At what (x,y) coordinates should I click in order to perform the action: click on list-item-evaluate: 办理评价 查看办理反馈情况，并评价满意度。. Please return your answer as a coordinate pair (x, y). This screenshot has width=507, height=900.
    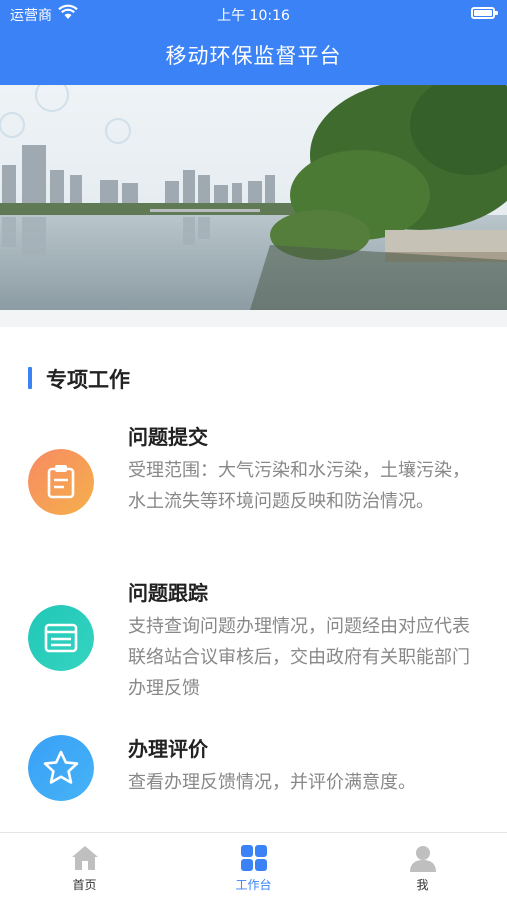
    Looking at the image, I should click on (253, 776).